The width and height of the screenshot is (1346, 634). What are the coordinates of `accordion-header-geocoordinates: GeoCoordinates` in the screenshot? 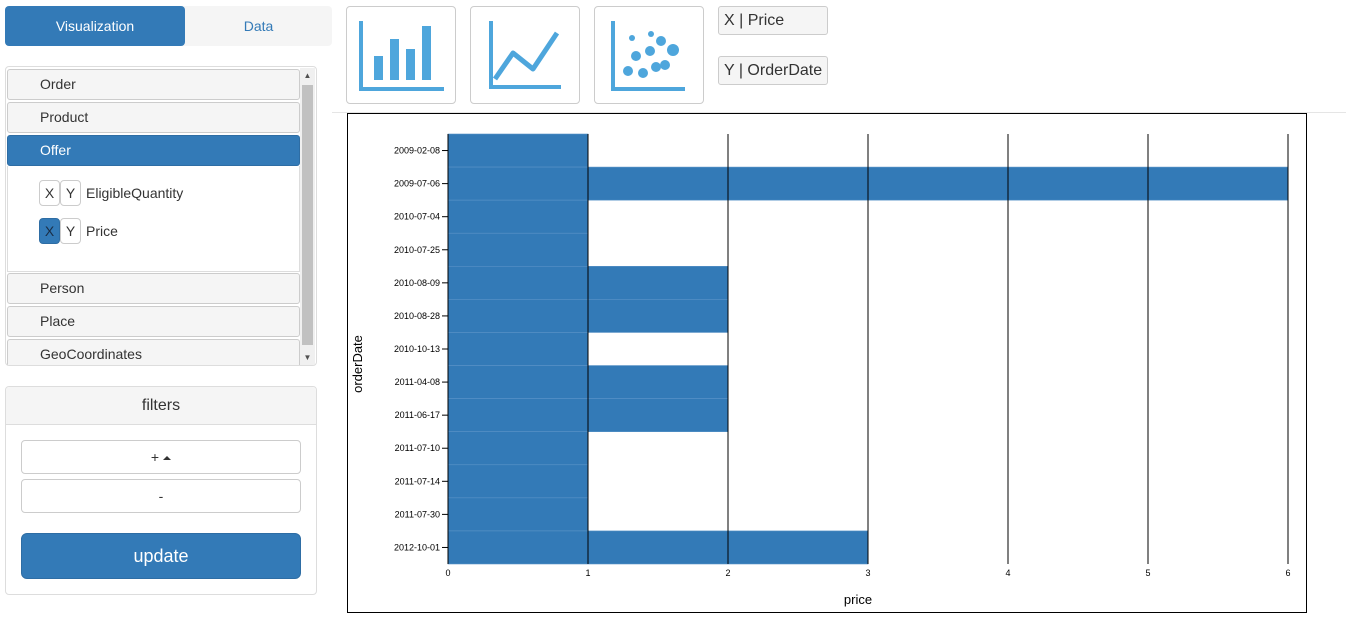 It's located at (153, 352).